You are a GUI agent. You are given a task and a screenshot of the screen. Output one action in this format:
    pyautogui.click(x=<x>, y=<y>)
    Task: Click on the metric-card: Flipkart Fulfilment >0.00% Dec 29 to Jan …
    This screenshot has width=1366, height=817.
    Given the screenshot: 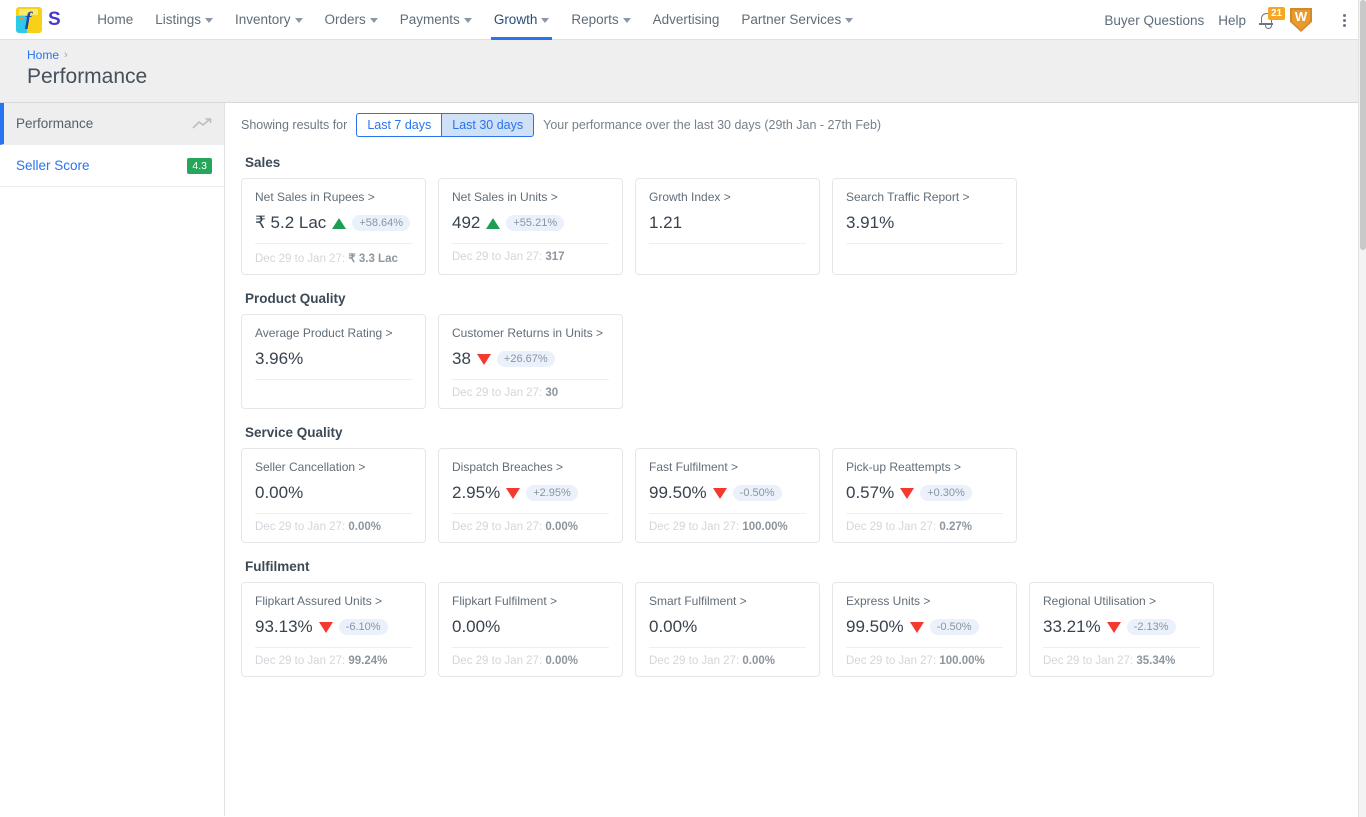 What is the action you would take?
    pyautogui.click(x=530, y=629)
    